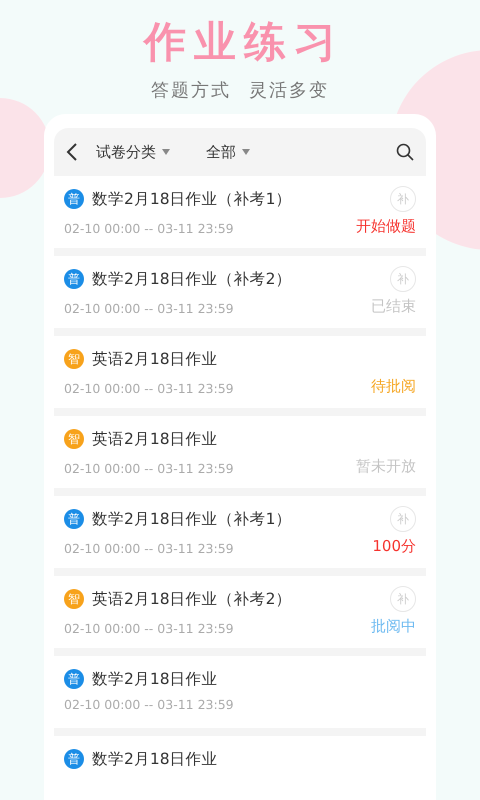  What do you see at coordinates (386, 466) in the screenshot?
I see `status-label: 暂未开放` at bounding box center [386, 466].